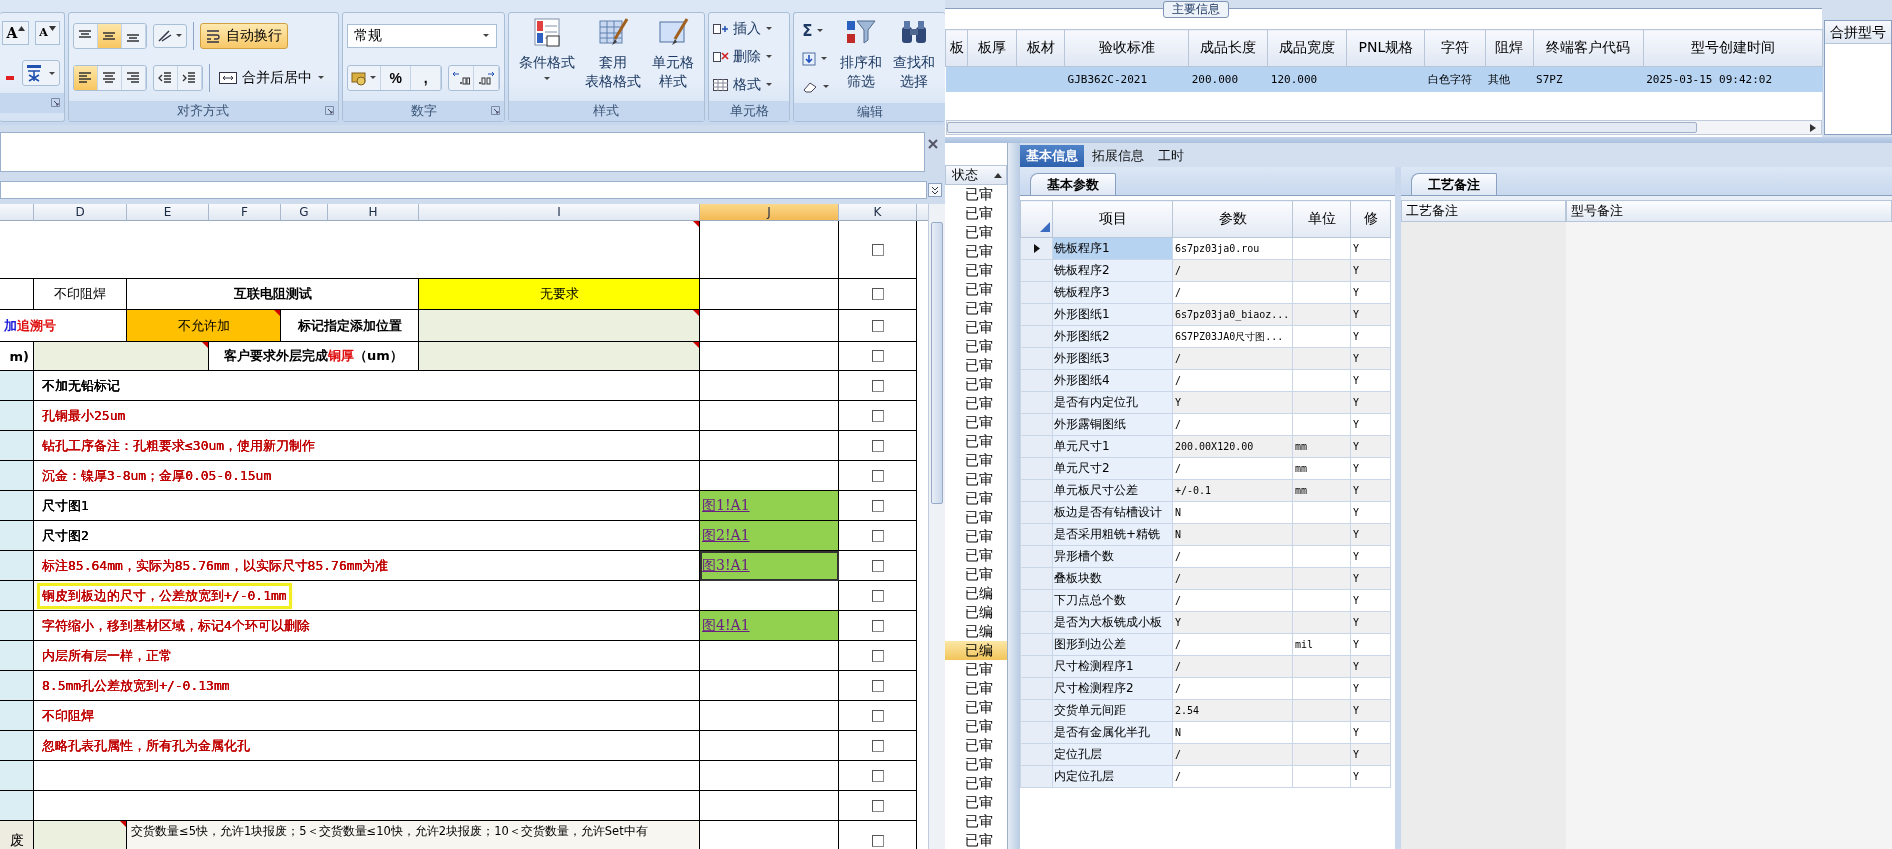  Describe the element at coordinates (1073, 184) in the screenshot. I see `tab: 基本参数` at that location.